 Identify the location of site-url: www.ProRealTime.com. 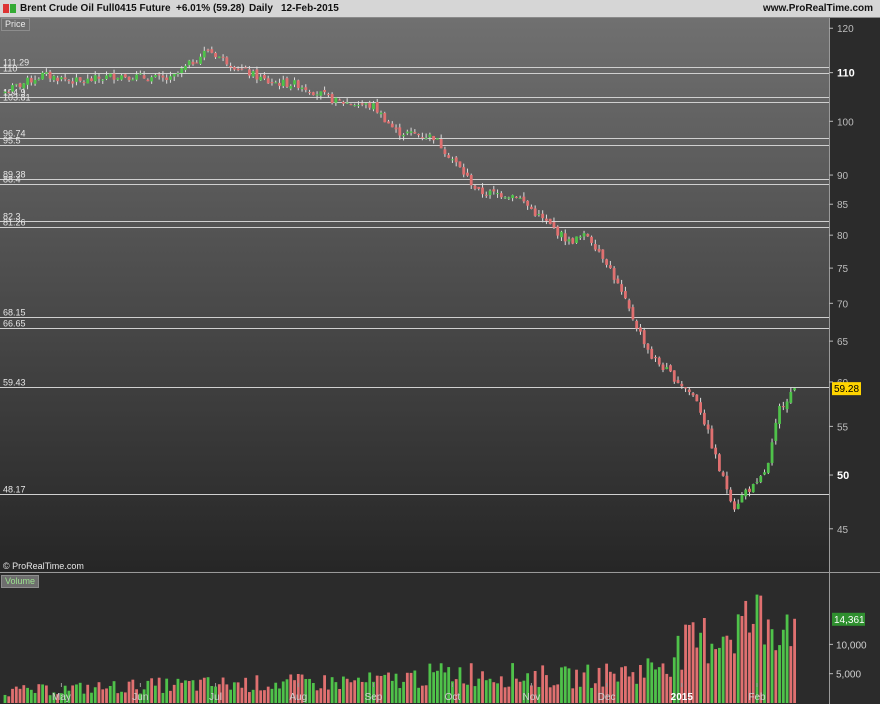
(818, 8).